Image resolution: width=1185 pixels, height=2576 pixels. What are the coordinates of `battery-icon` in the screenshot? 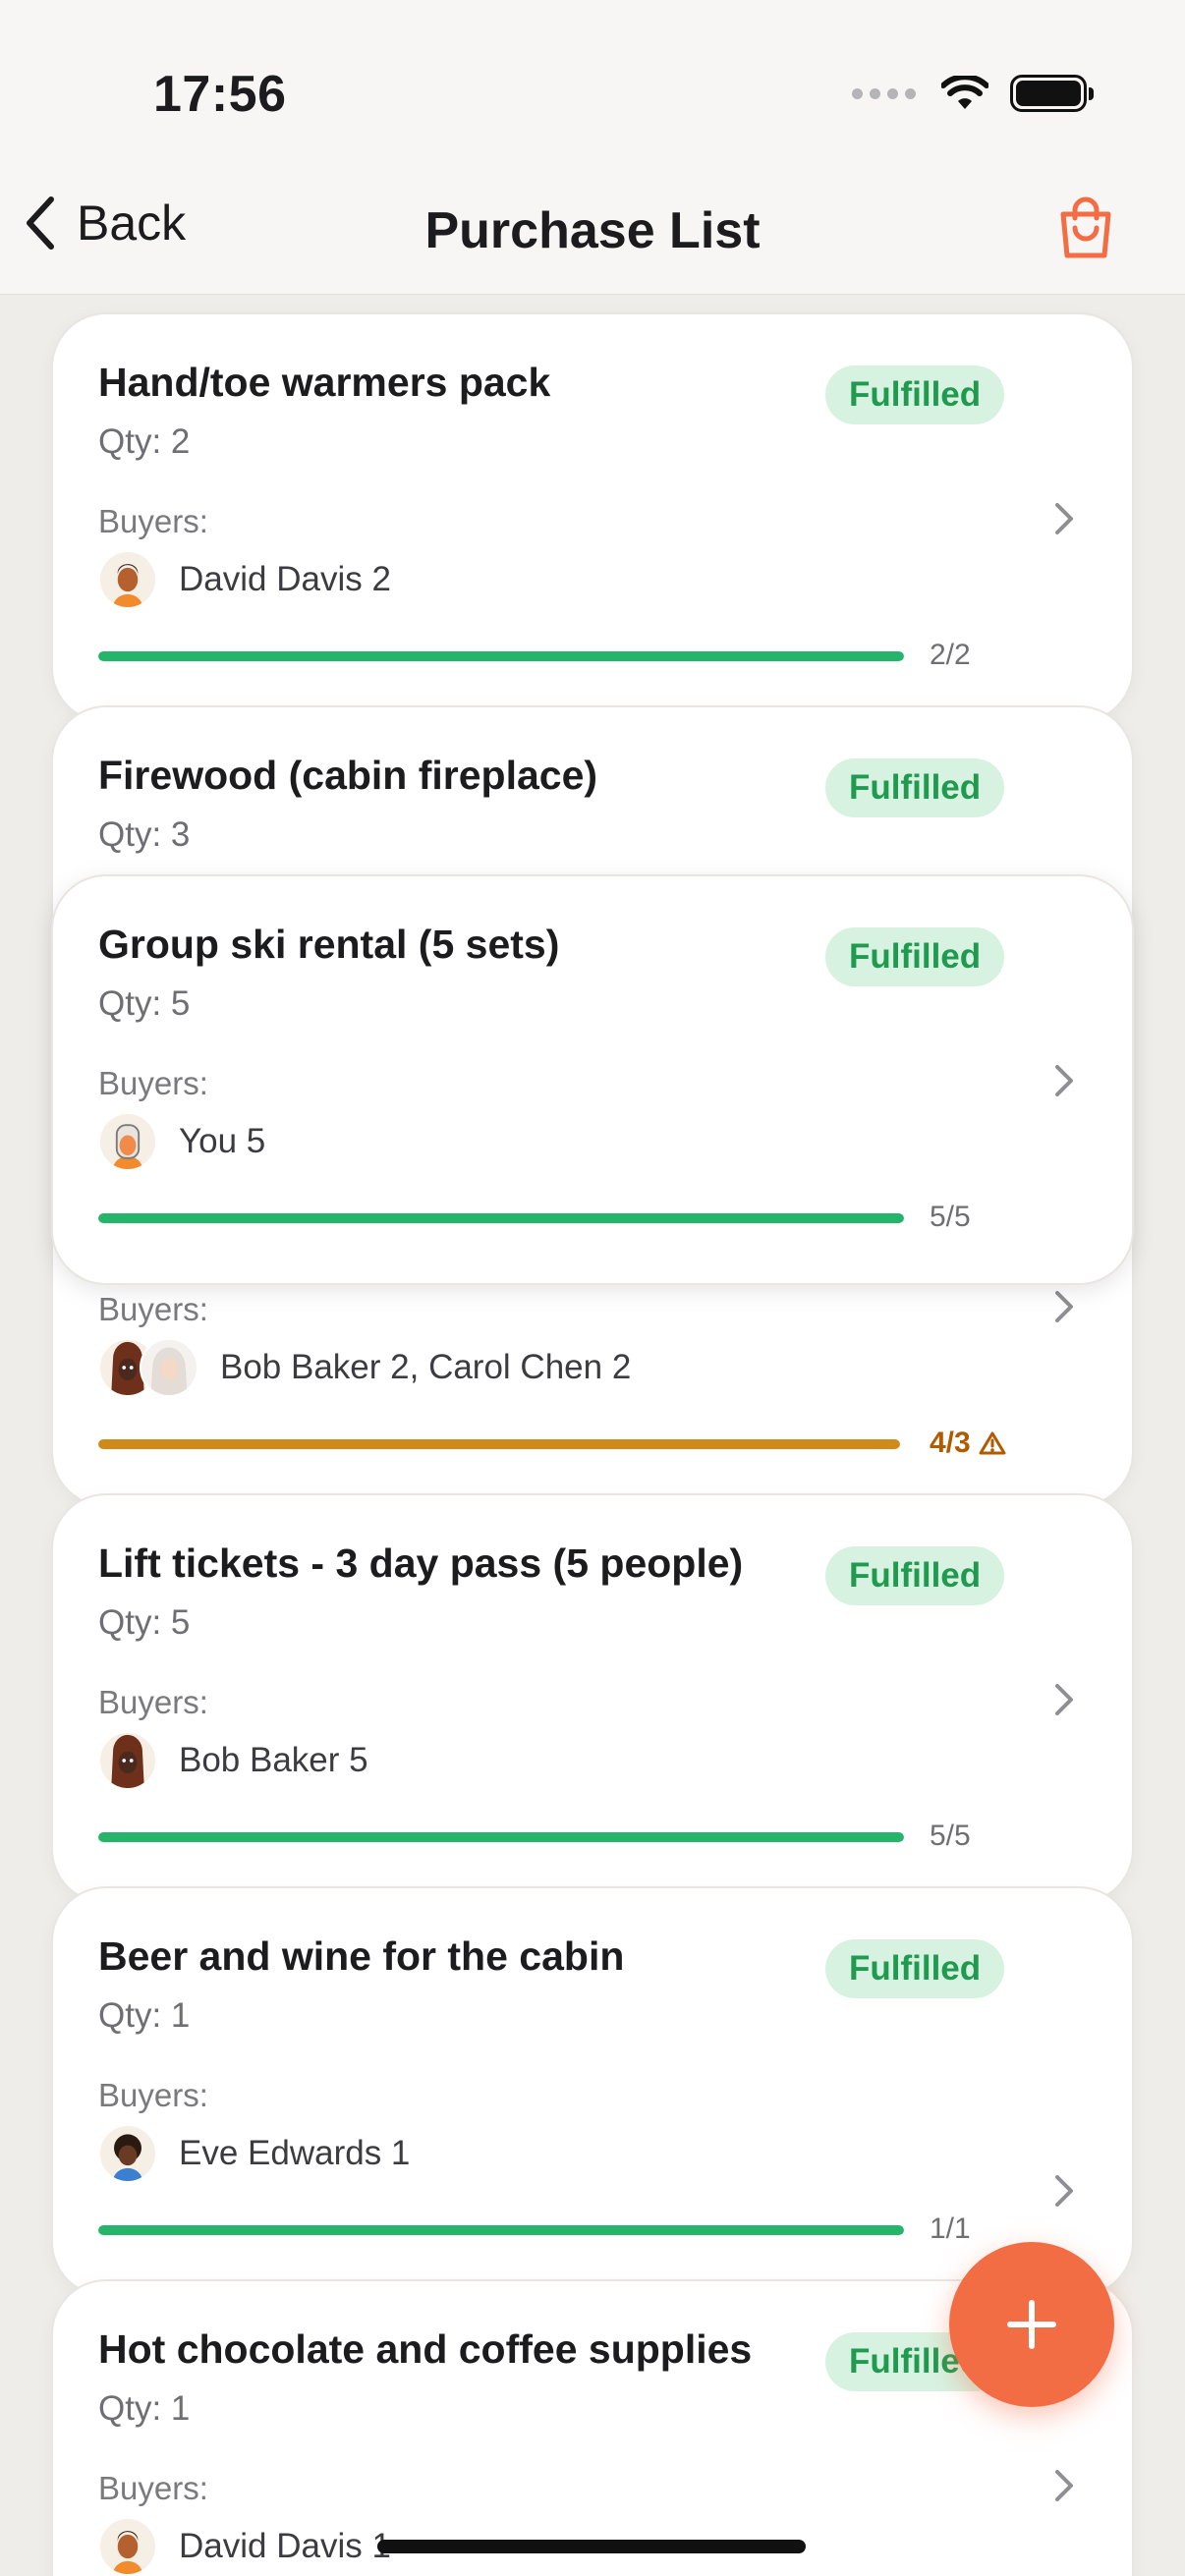 It's located at (1052, 93).